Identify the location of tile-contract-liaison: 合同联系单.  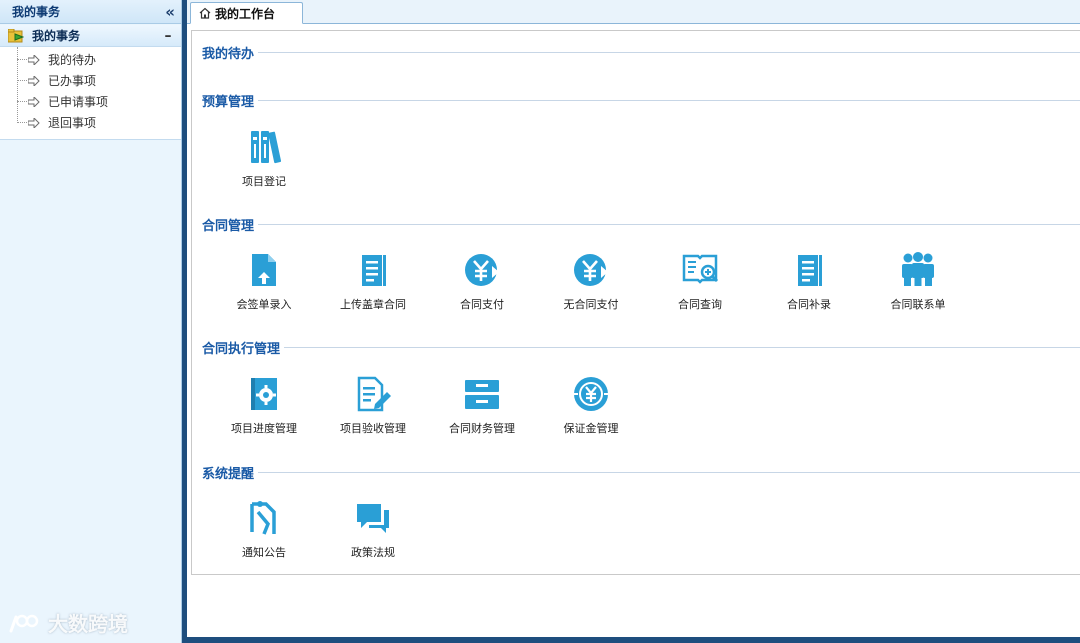
(918, 285).